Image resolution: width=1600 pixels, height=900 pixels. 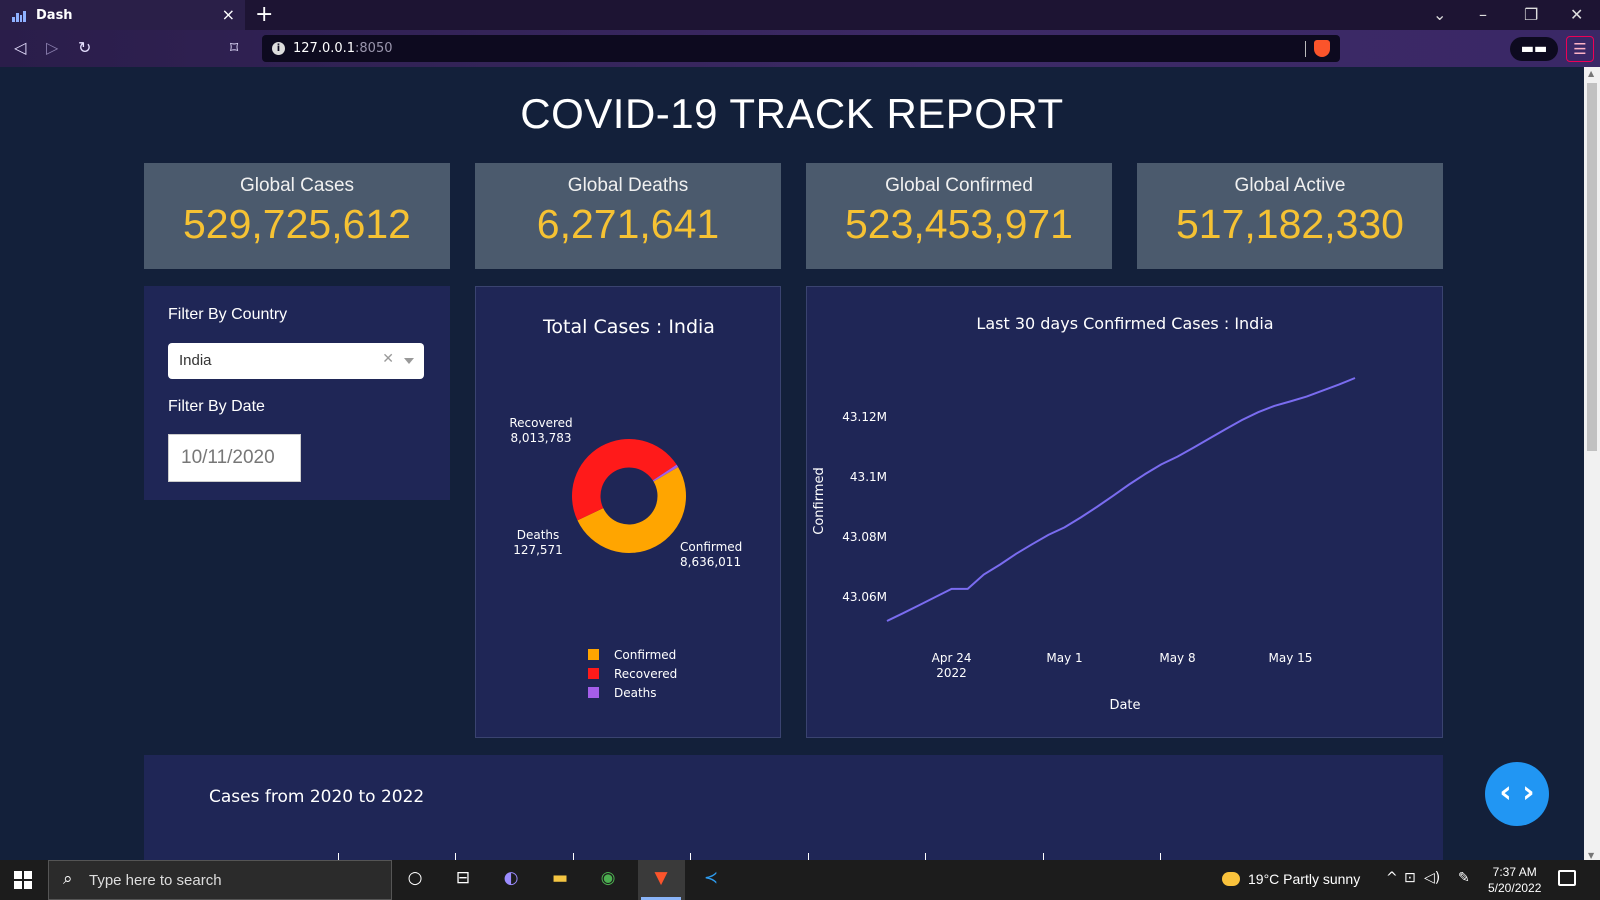 What do you see at coordinates (645, 655) in the screenshot?
I see `legend-item: Confirmed` at bounding box center [645, 655].